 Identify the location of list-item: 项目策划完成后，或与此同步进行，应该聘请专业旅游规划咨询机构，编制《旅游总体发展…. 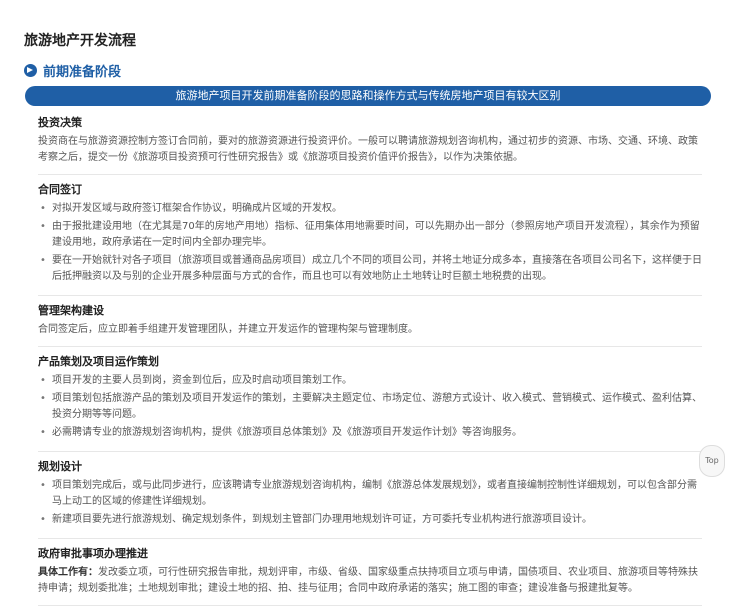
(370, 494).